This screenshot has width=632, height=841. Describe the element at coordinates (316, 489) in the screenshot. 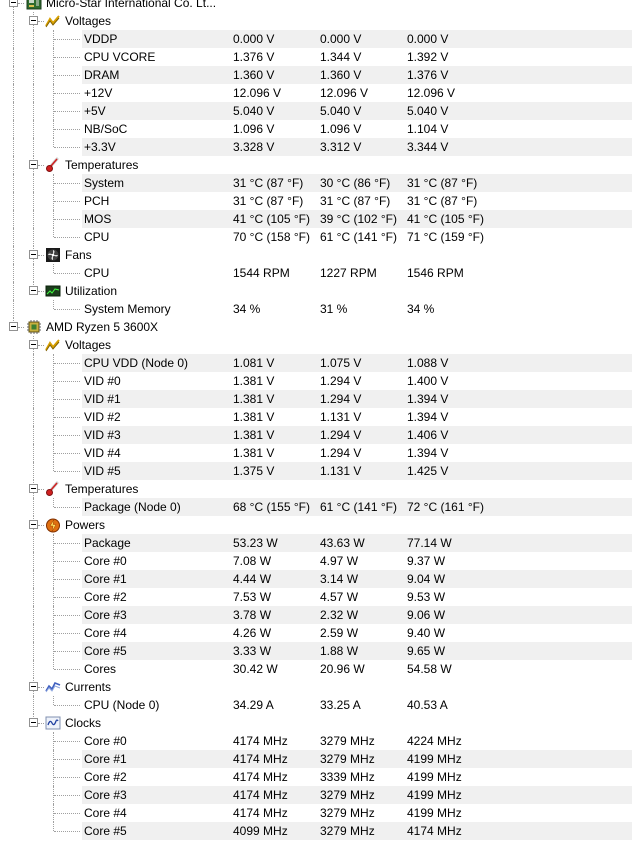

I see `group-row-cpu-temperatures: Temperatures` at that location.